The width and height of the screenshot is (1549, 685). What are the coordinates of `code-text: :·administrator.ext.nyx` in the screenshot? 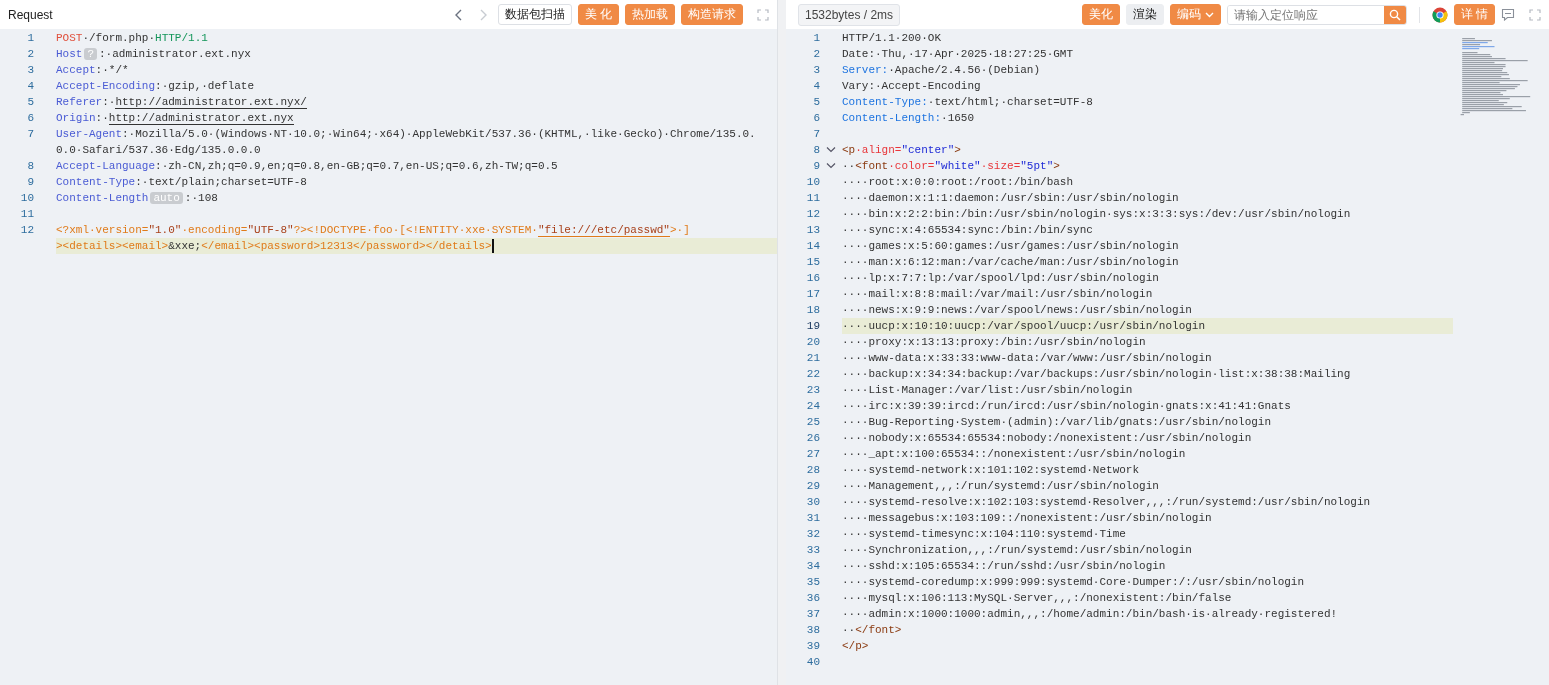 It's located at (175, 54).